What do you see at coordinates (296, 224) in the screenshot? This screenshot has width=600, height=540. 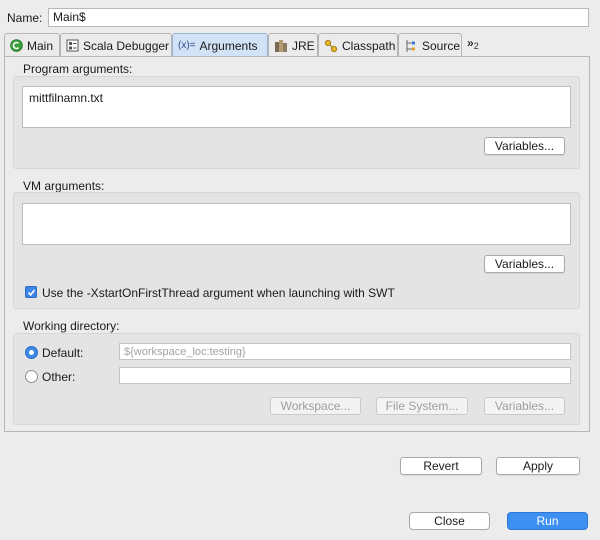 I see `vm-arguments-input` at bounding box center [296, 224].